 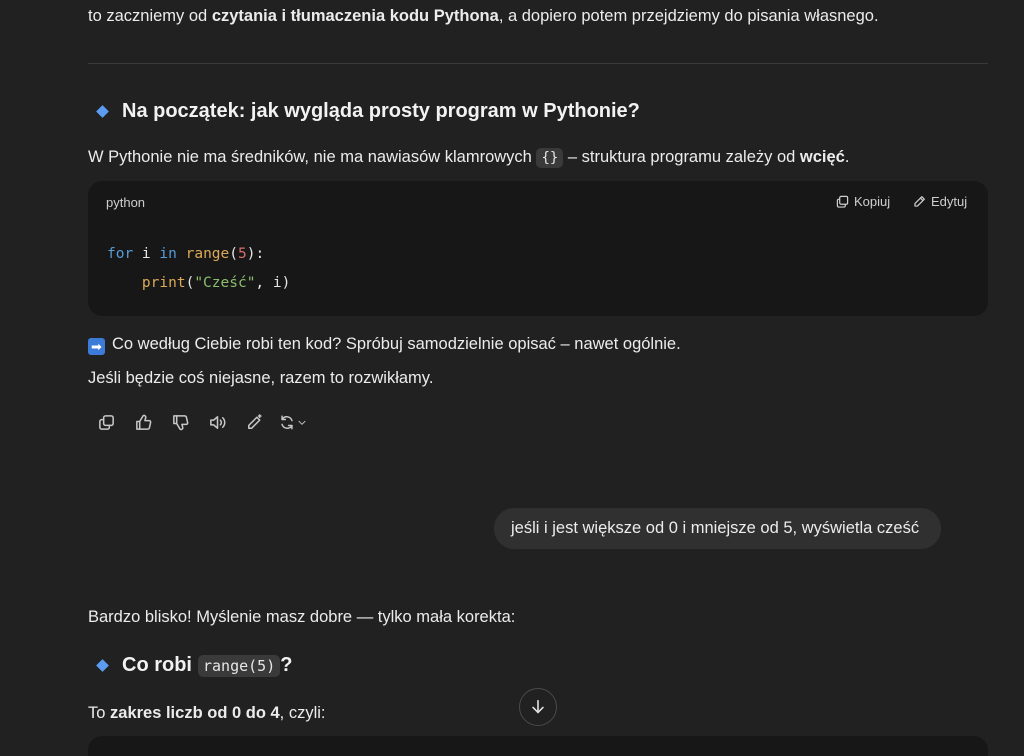 I want to click on reply-heading-text: Co robi, so click(x=157, y=665).